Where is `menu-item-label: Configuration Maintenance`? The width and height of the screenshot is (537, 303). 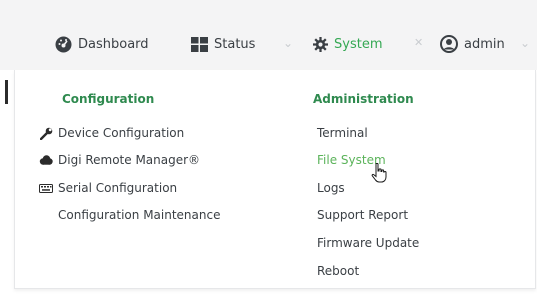
menu-item-label: Configuration Maintenance is located at coordinates (139, 215).